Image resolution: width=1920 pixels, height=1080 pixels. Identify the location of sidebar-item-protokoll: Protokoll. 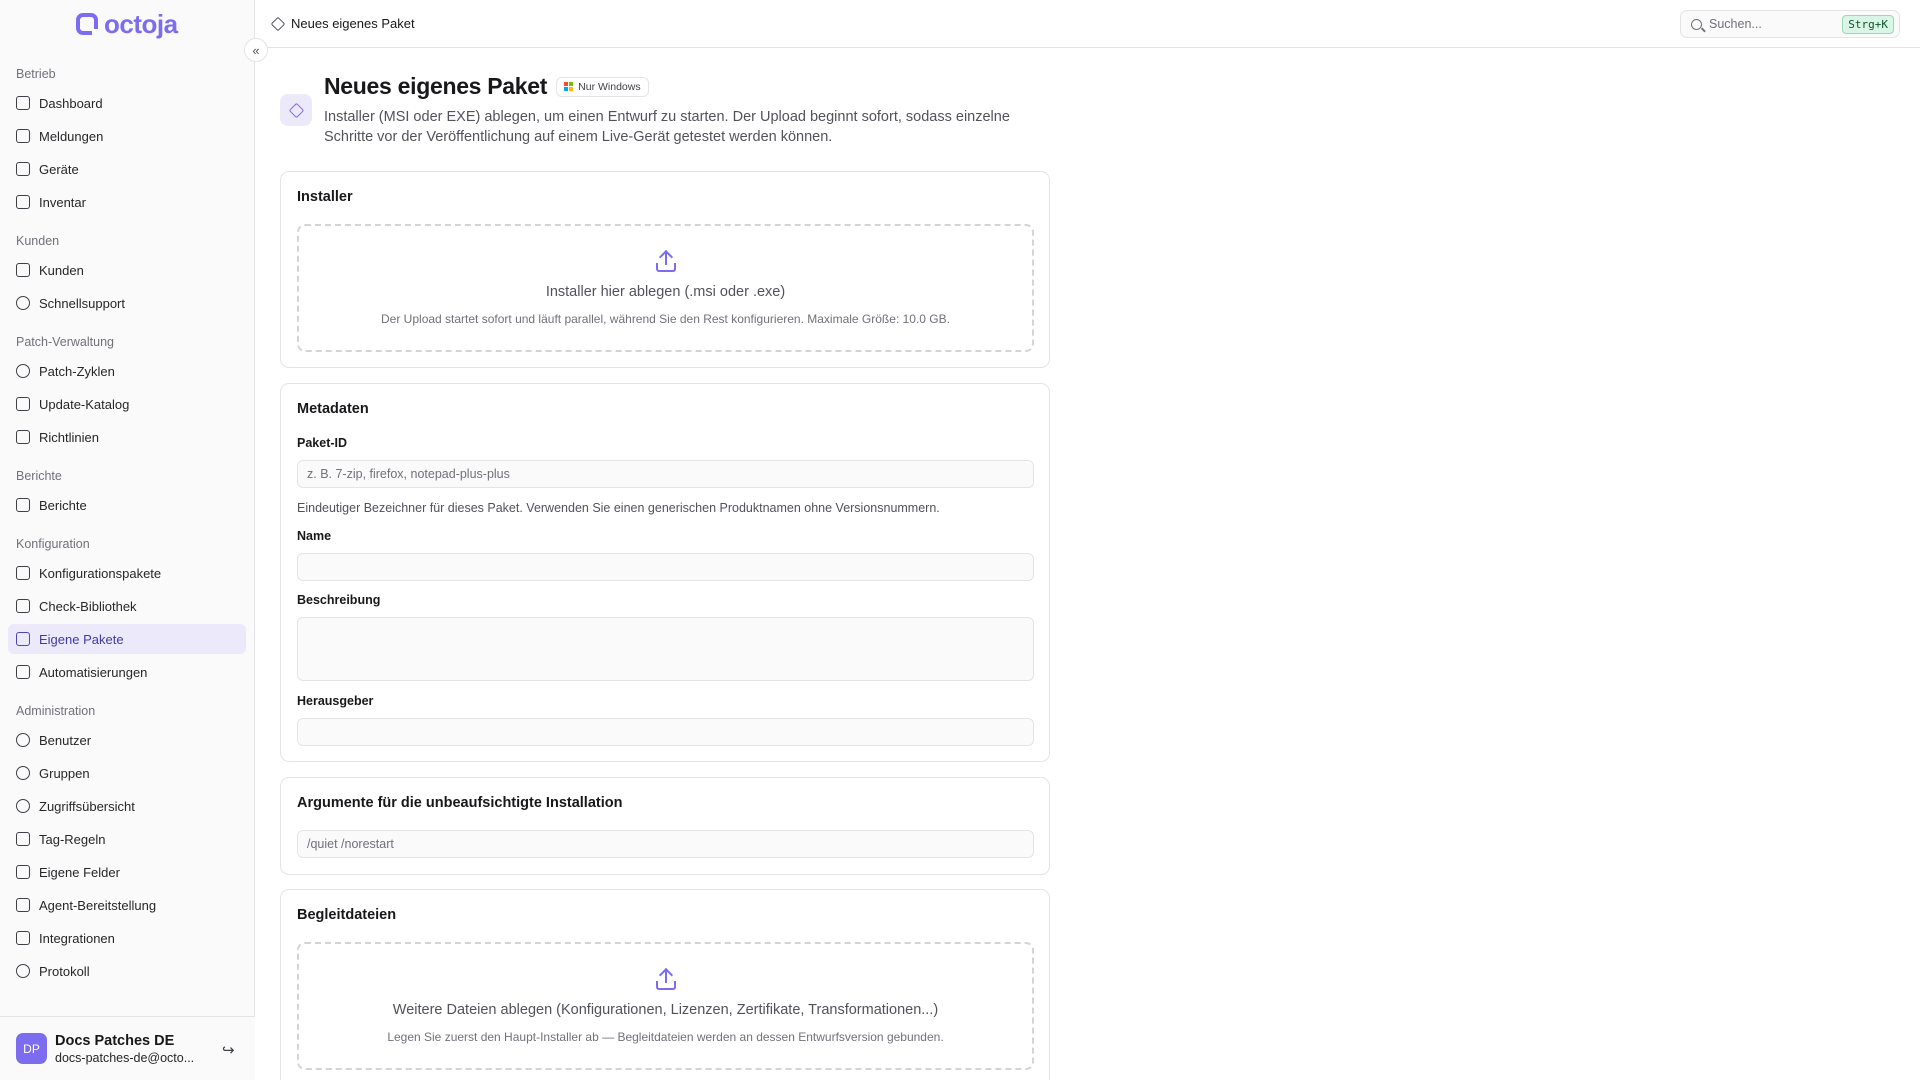
(127, 971).